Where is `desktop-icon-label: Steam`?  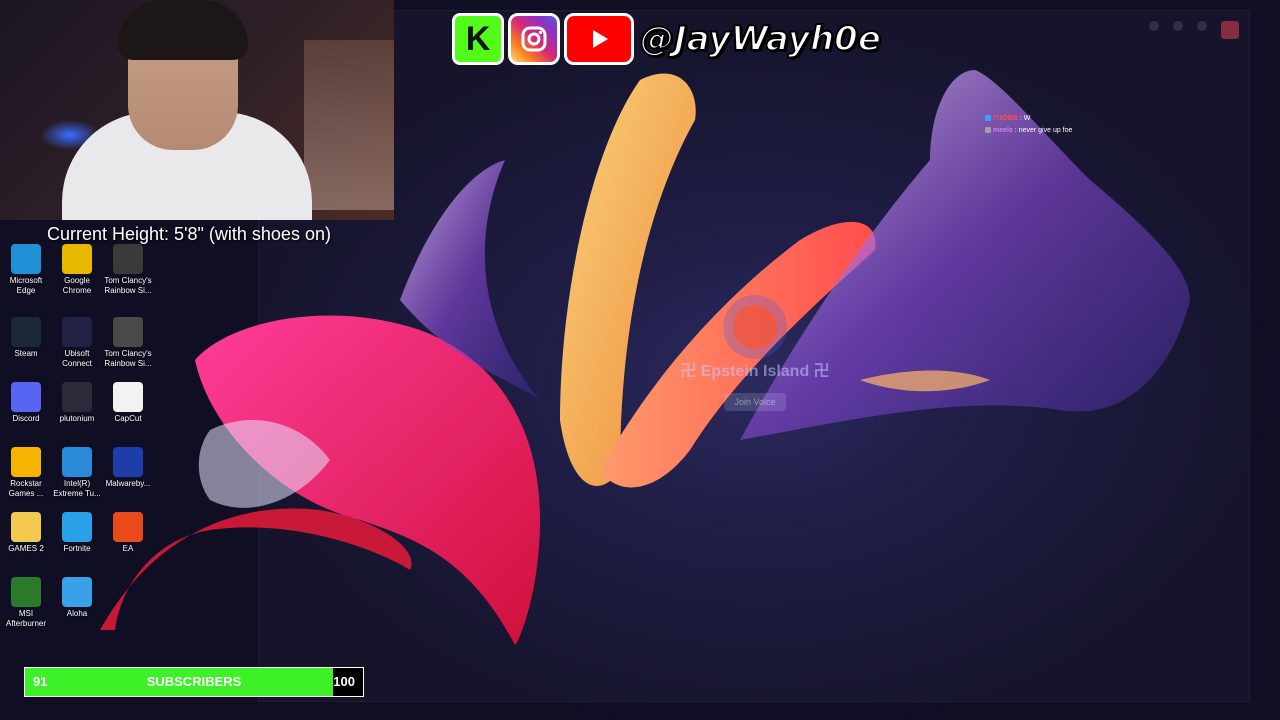
desktop-icon-label: Steam is located at coordinates (26, 353).